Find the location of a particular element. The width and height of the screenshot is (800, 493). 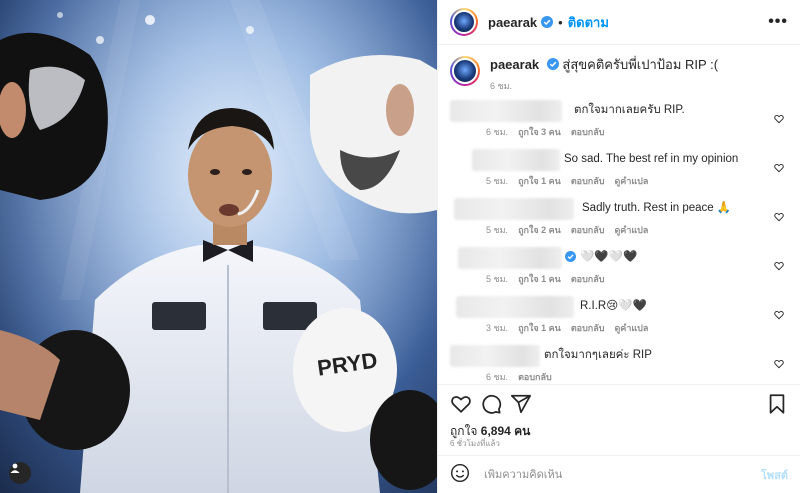

comment-text: So sad. The best ref in my opinion is located at coordinates (651, 159).